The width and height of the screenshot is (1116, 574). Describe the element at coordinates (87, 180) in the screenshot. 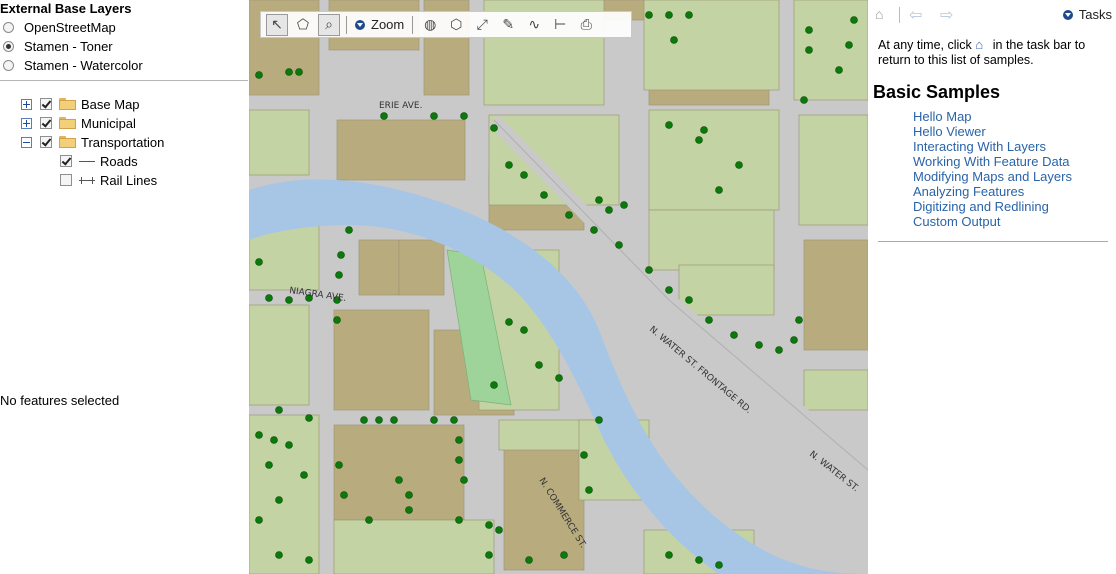

I see `rail-symbol-icon` at that location.